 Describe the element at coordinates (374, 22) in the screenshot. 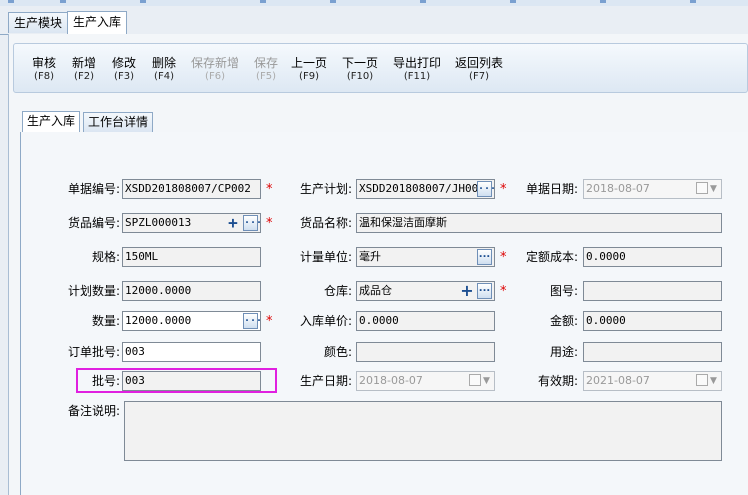

I see `module-tab-bar: 生产模块 生产入库` at that location.